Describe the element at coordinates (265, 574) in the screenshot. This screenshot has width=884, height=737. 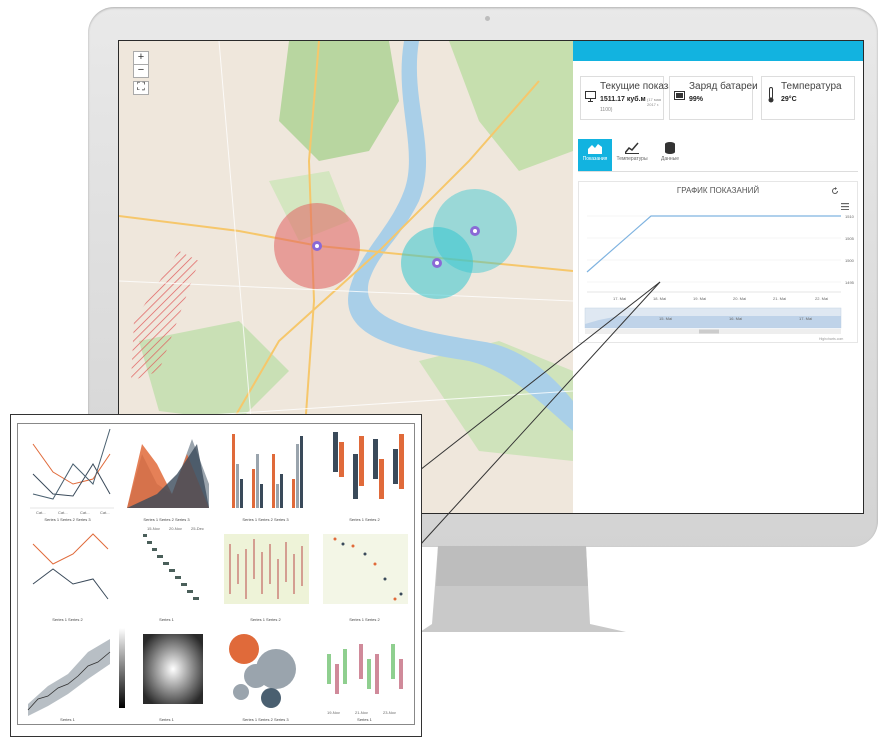
I see `gallery-ohlc-chart: Series 1 Series 2` at that location.